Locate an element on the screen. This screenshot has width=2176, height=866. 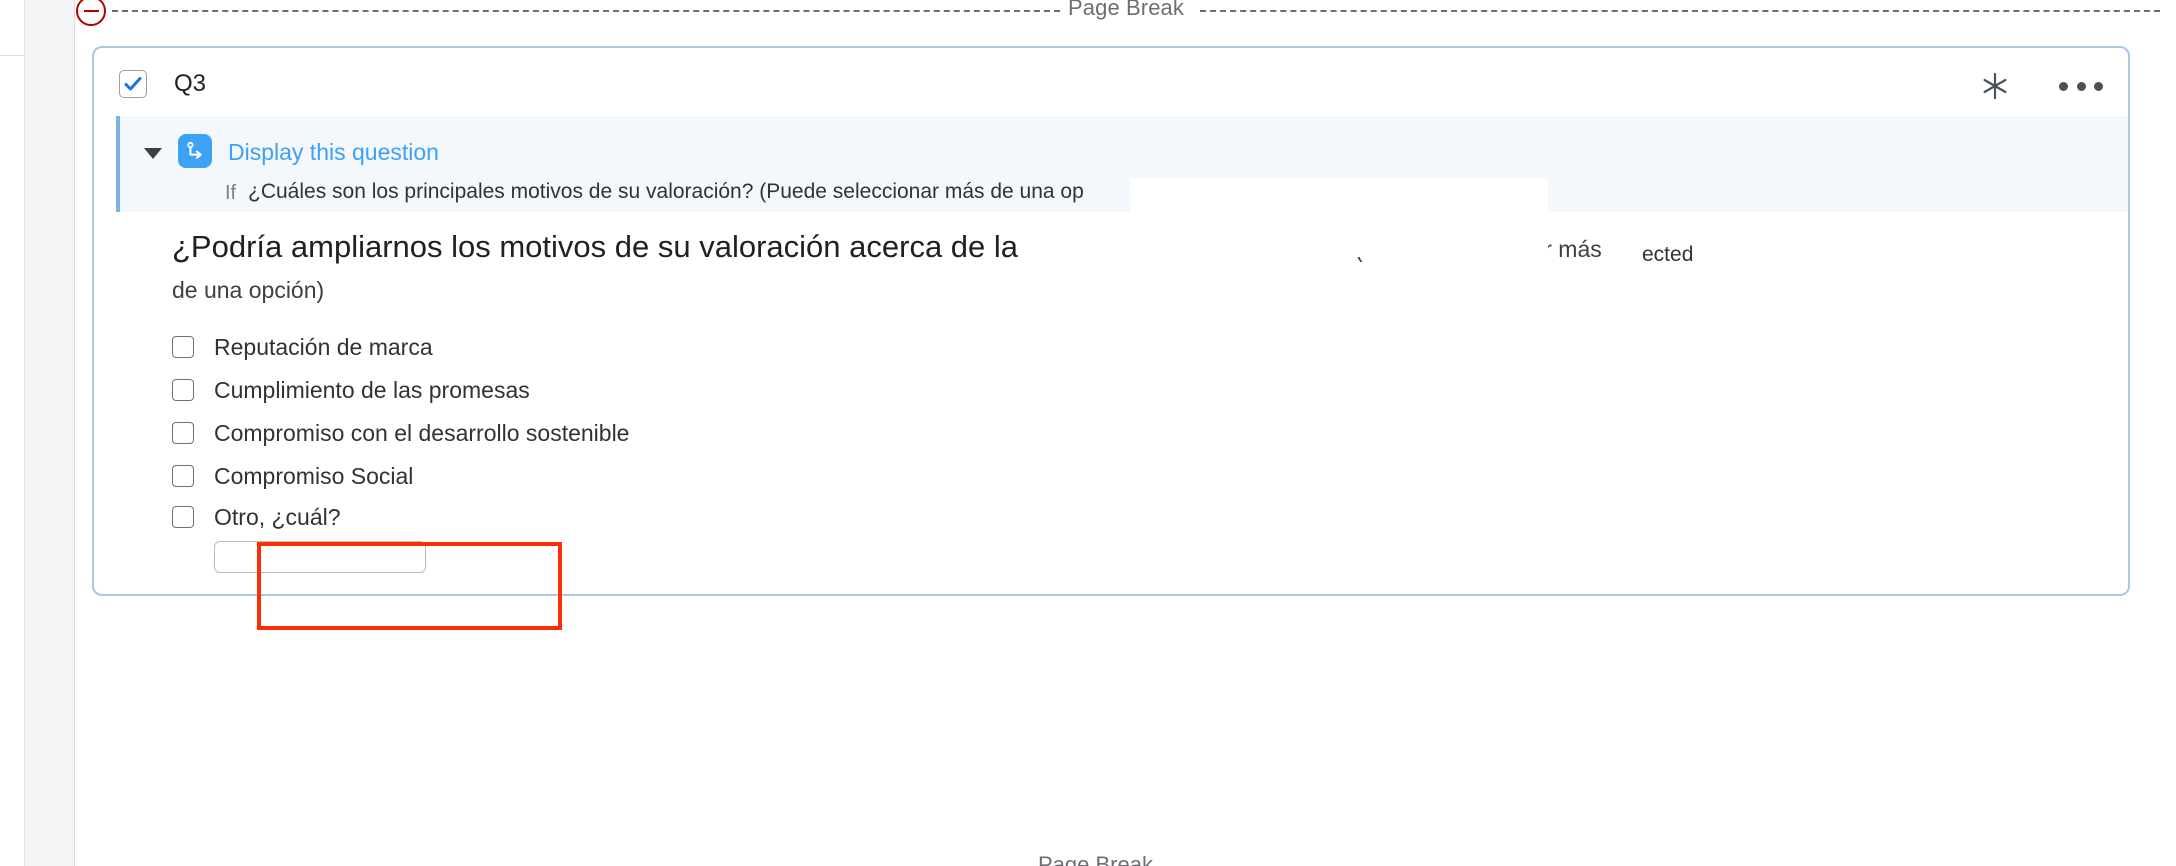
more-options-icon is located at coordinates (2081, 86).